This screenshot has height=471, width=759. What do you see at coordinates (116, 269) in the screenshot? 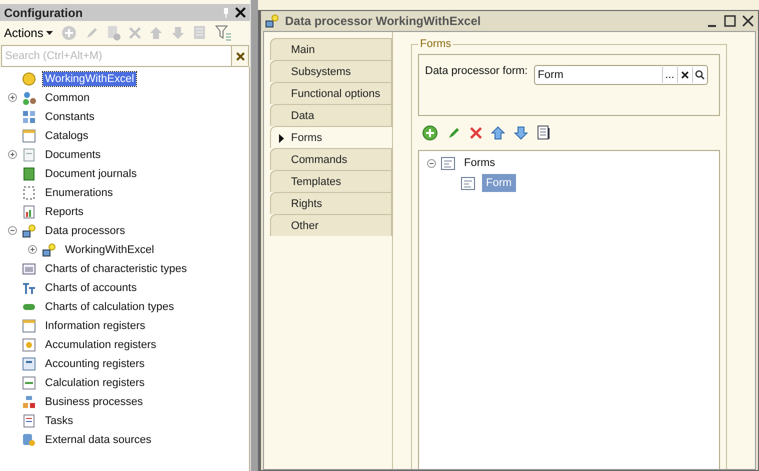
I see `tree-item: Charts of characteristic types` at bounding box center [116, 269].